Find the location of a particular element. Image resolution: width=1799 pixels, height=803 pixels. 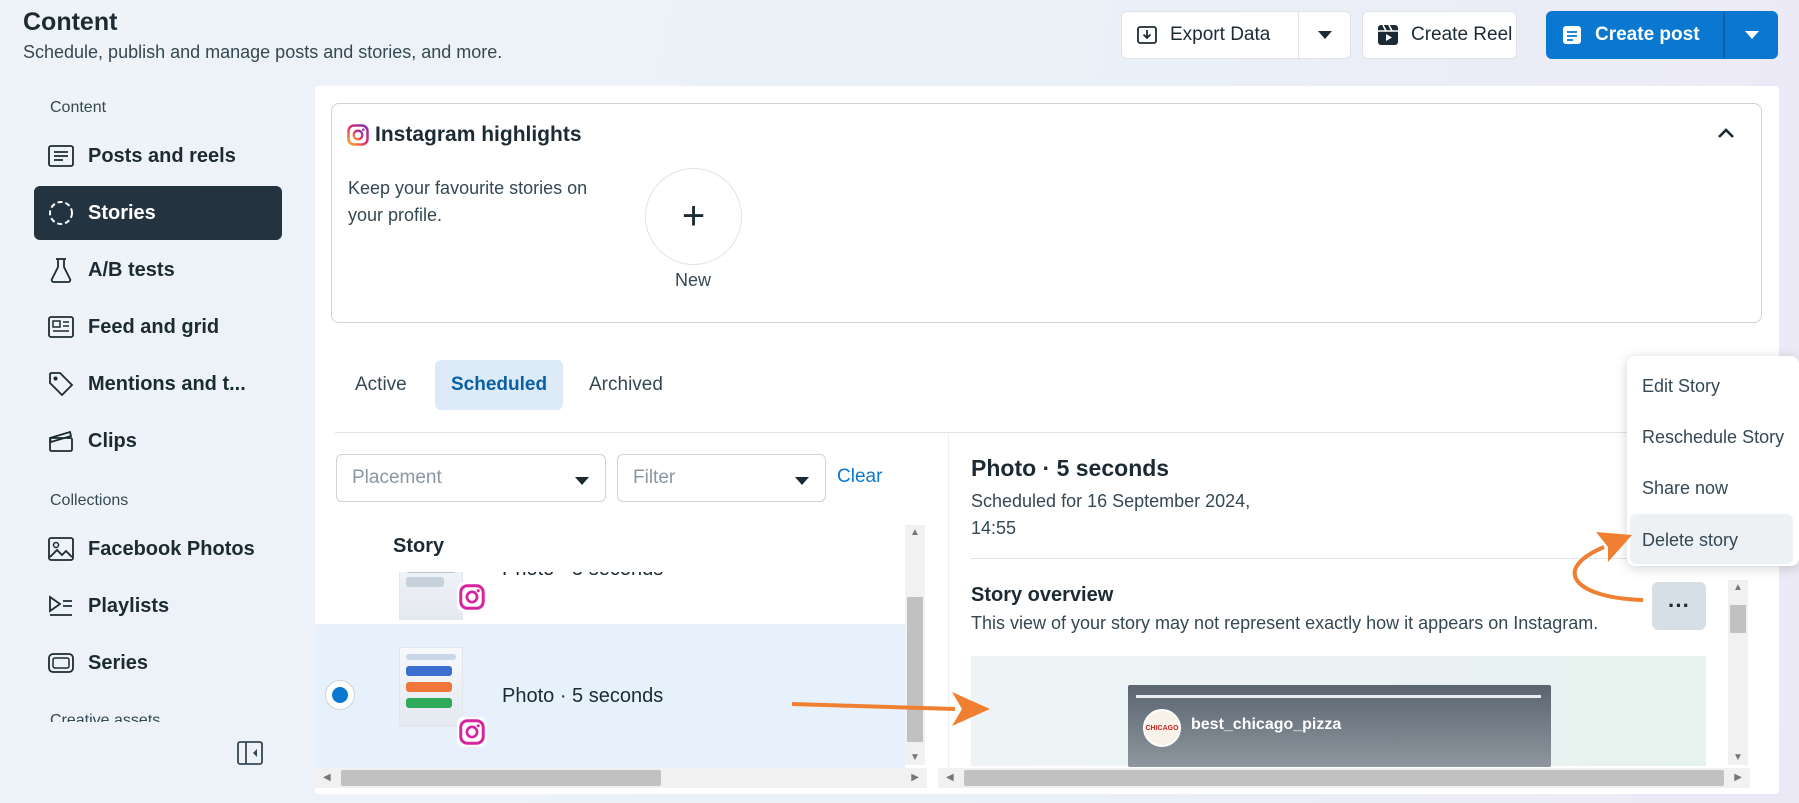

clear-filters-link: Clear is located at coordinates (859, 477).